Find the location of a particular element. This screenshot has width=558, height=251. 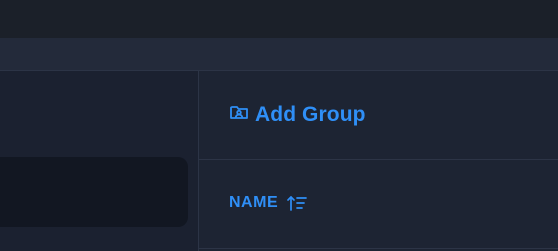

add-group-label: Add Group is located at coordinates (310, 114).